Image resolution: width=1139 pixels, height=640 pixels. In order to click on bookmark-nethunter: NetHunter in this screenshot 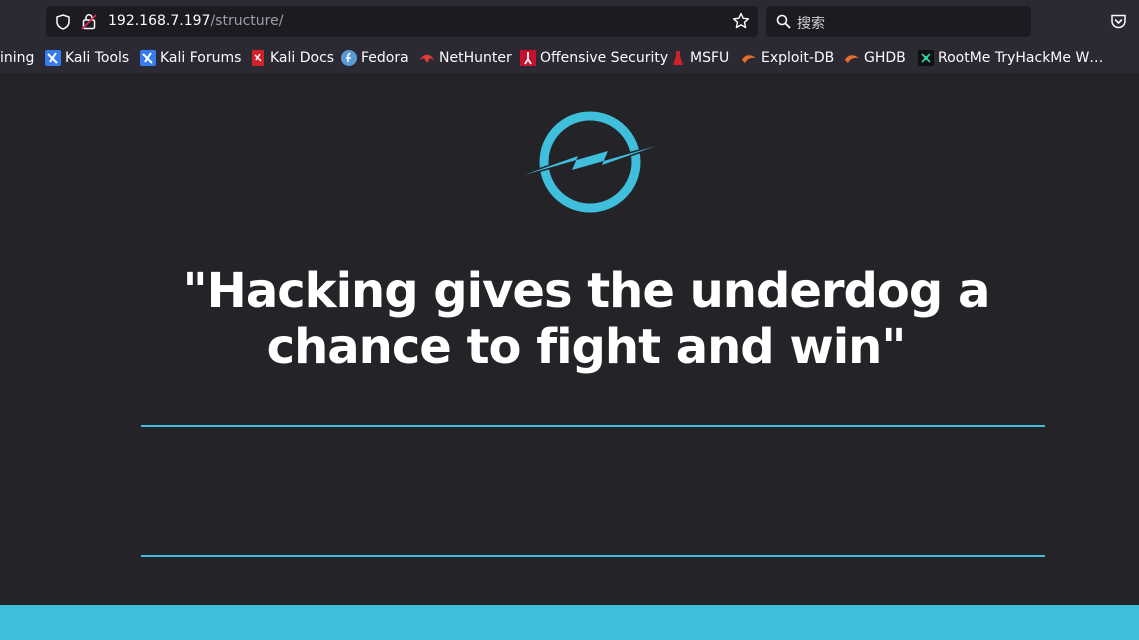, I will do `click(465, 58)`.